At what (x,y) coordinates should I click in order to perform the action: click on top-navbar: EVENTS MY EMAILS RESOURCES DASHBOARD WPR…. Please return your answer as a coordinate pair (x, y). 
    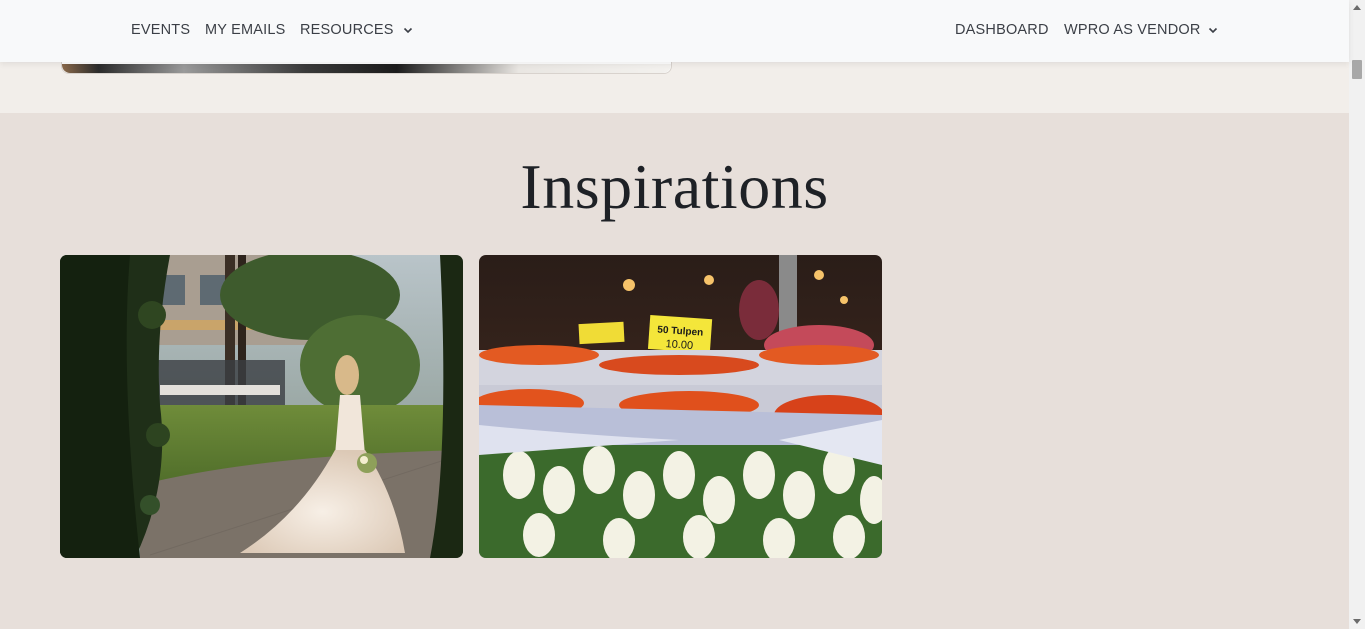
    Looking at the image, I should click on (674, 31).